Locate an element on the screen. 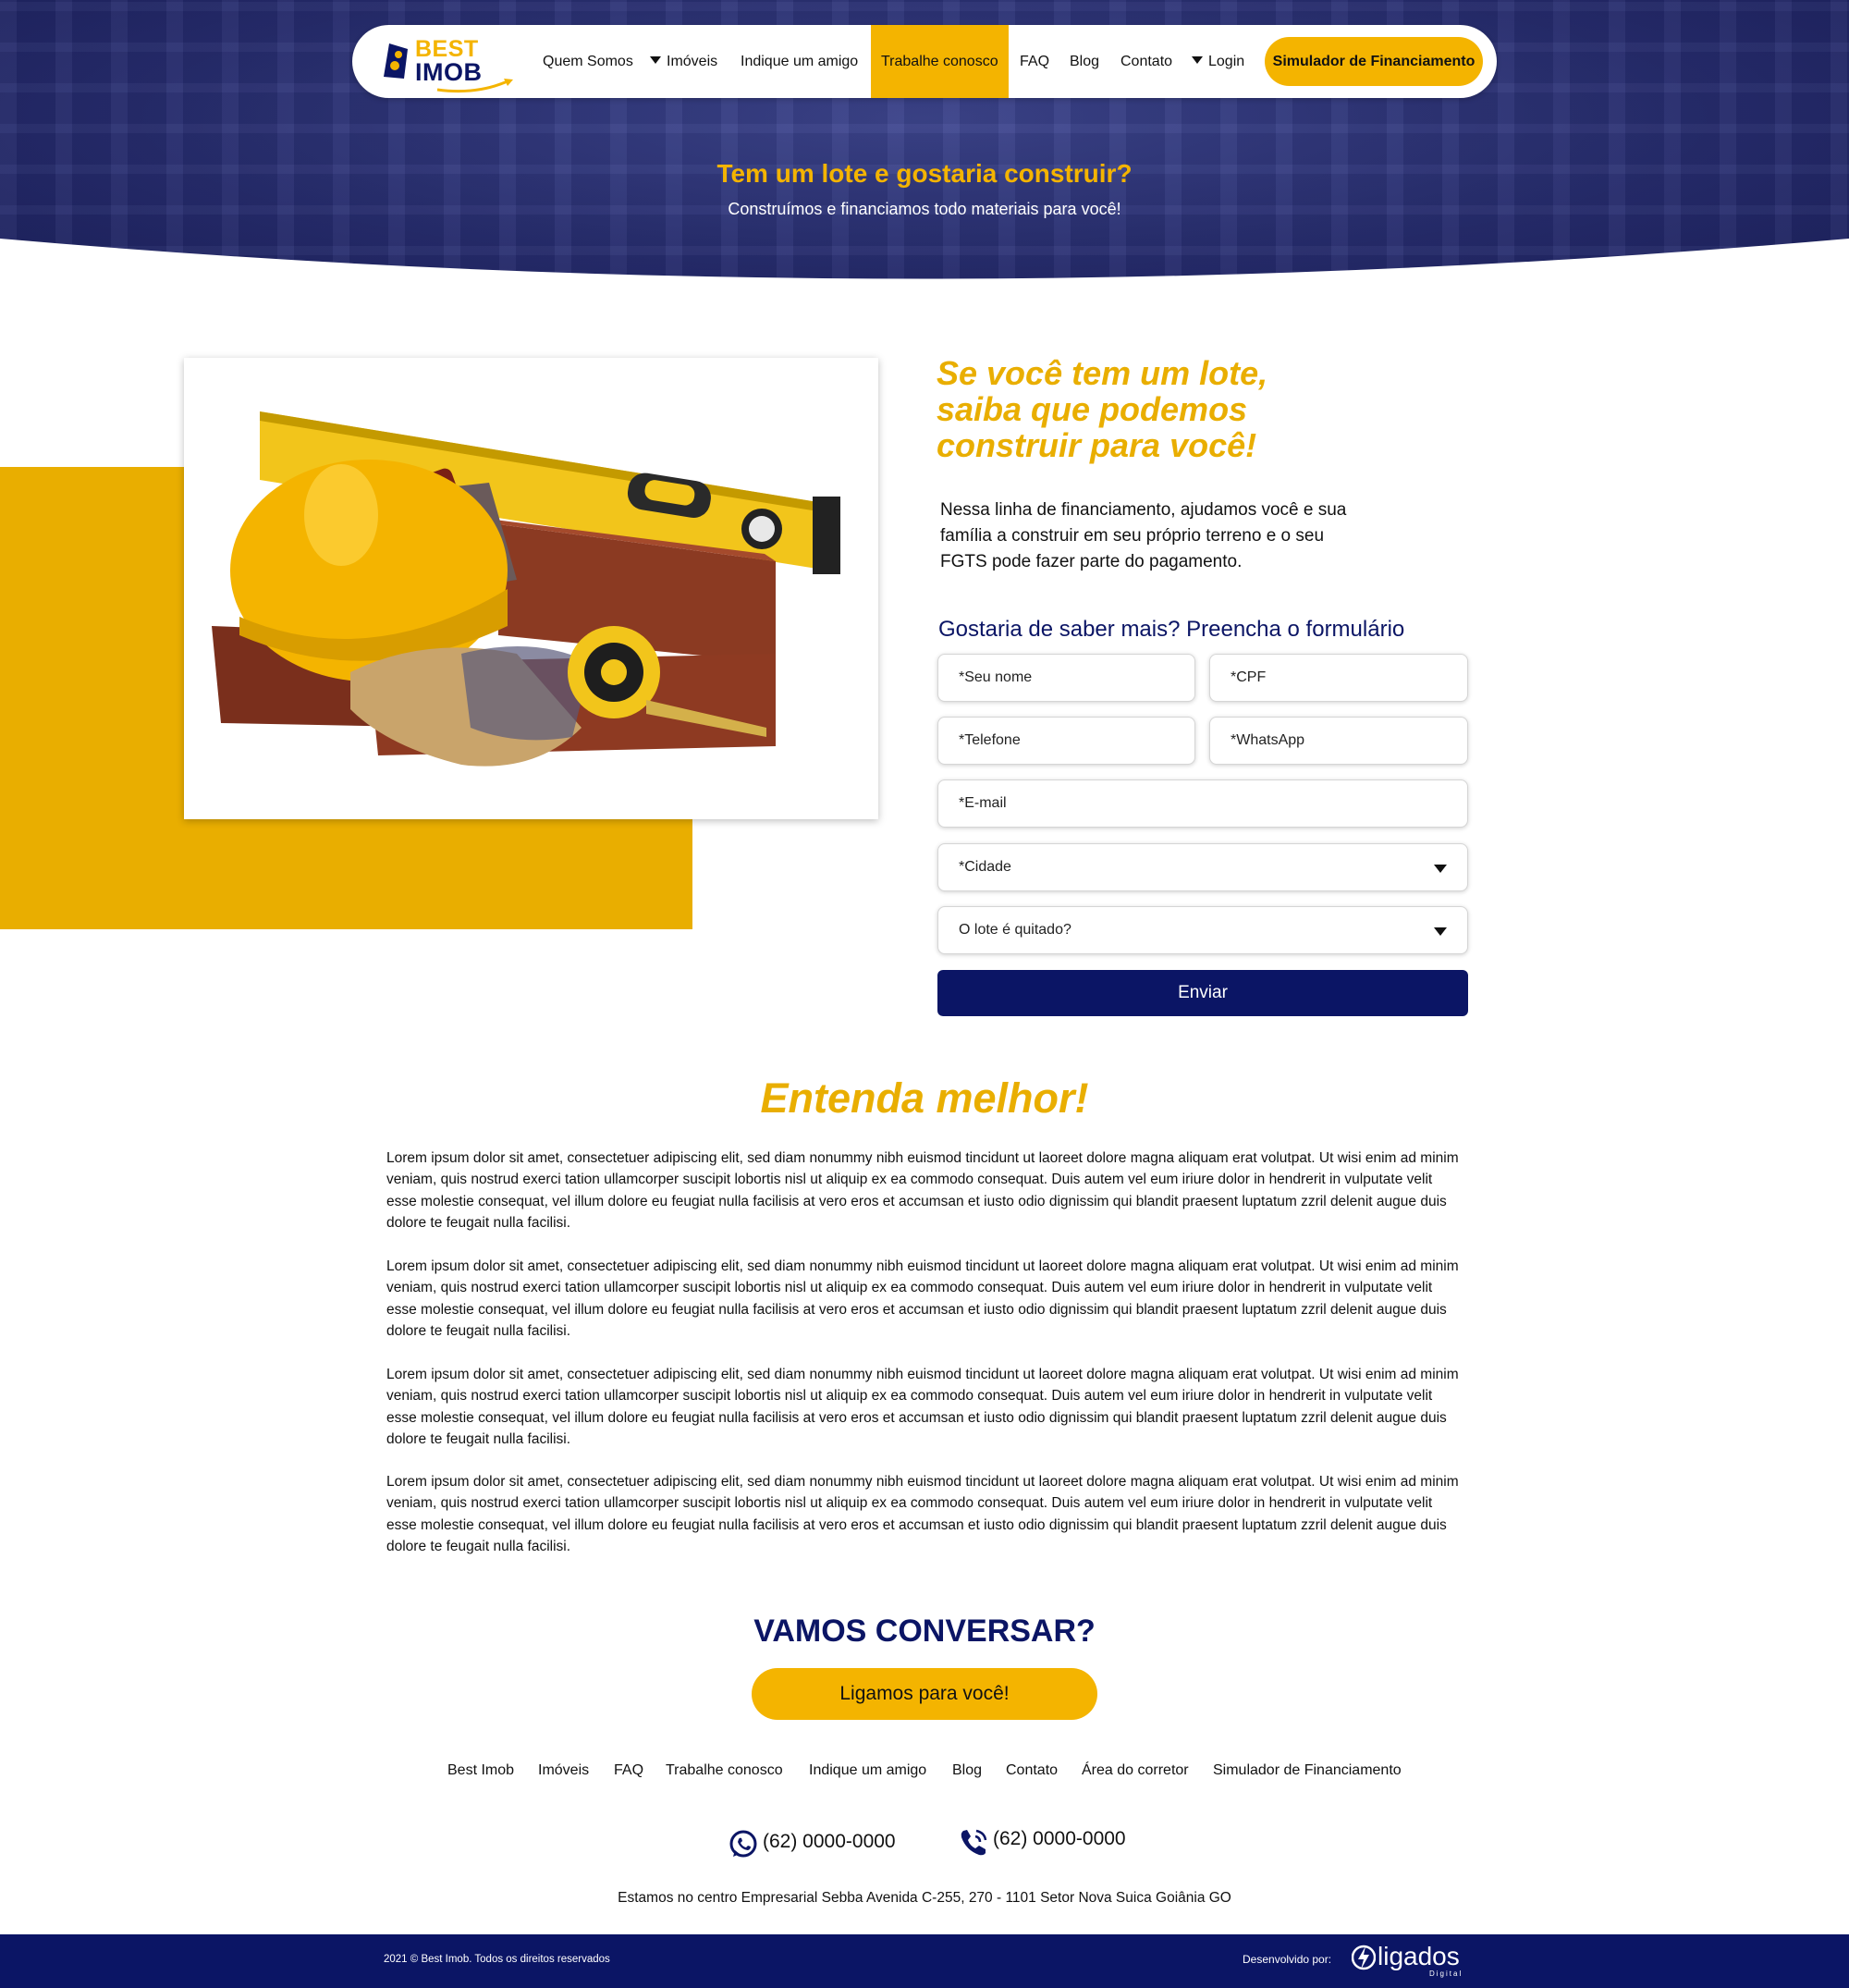  footer-link-best-imob: Best Imob is located at coordinates (480, 1770).